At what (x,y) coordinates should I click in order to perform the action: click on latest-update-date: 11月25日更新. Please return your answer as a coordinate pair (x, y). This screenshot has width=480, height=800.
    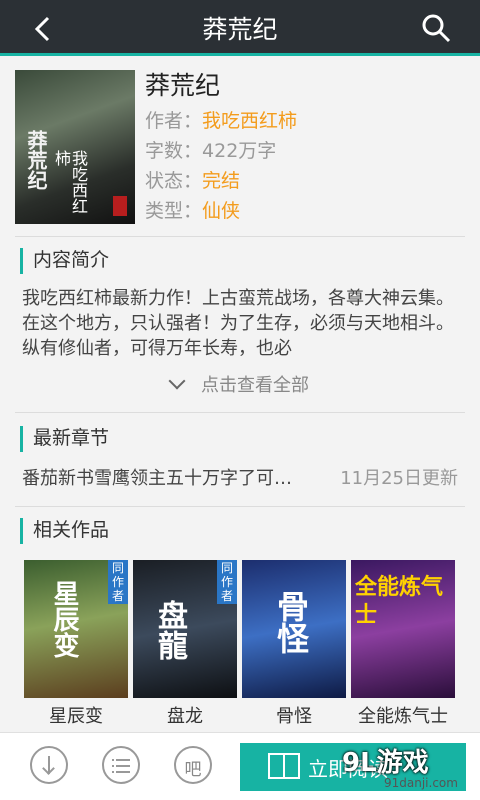
    Looking at the image, I should click on (399, 478).